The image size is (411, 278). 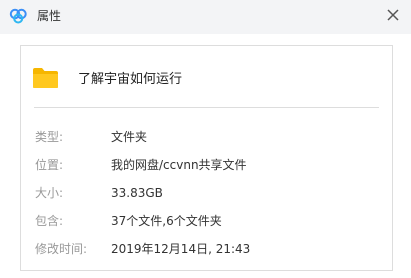 I want to click on location-value: 我的网盘/ccvnn共享文件, so click(x=179, y=165).